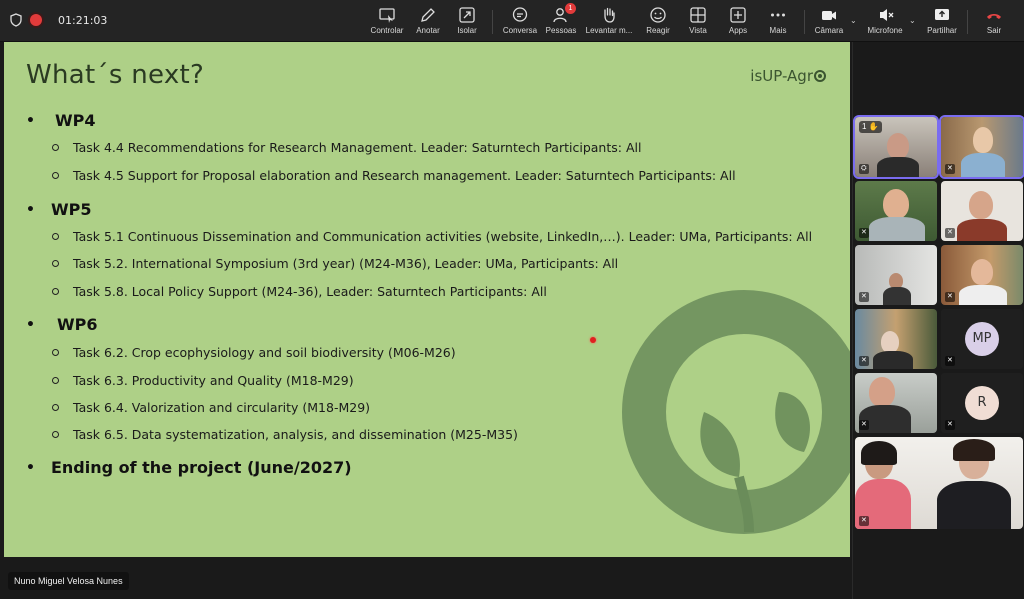 The image size is (1024, 599). What do you see at coordinates (994, 22) in the screenshot?
I see `leave-button: Sair` at bounding box center [994, 22].